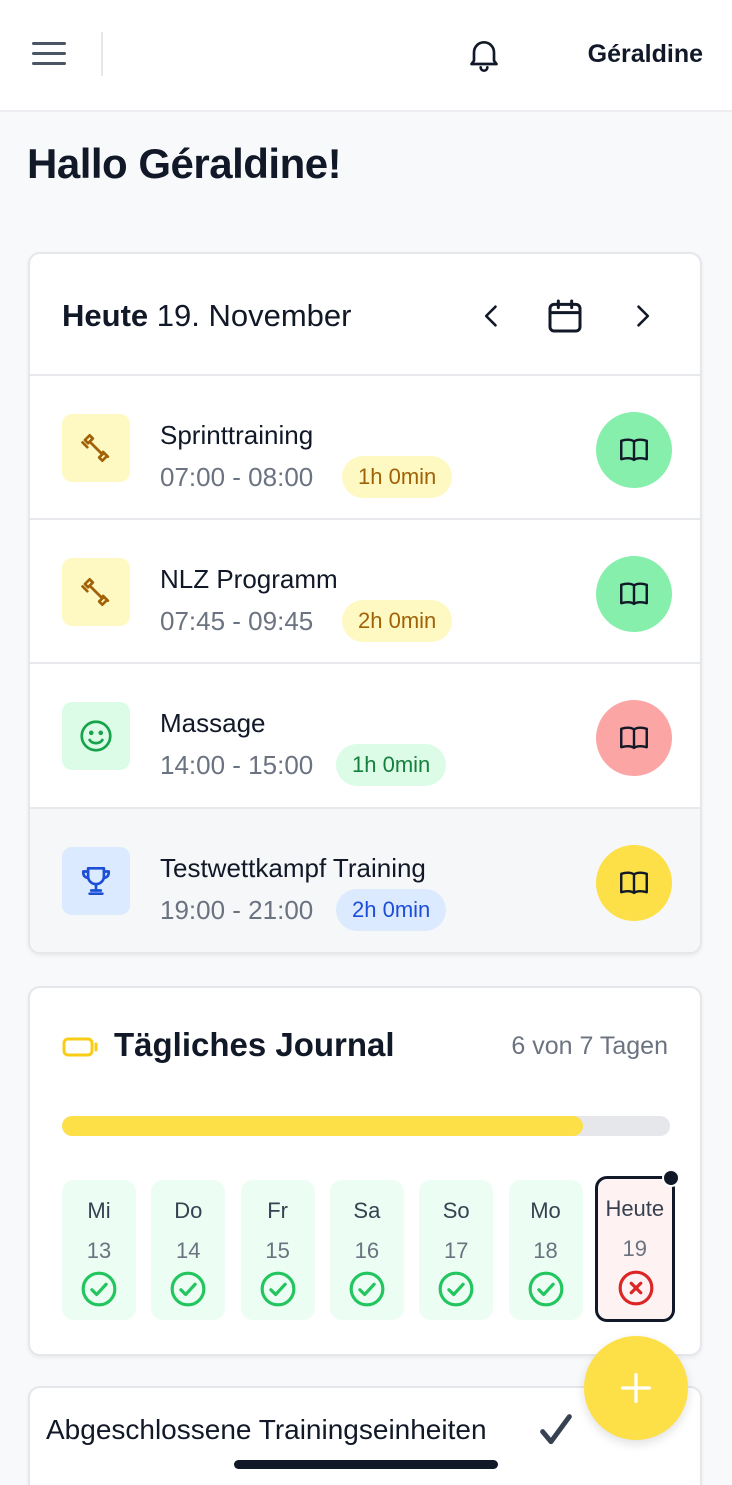  I want to click on home-indicator, so click(366, 1464).